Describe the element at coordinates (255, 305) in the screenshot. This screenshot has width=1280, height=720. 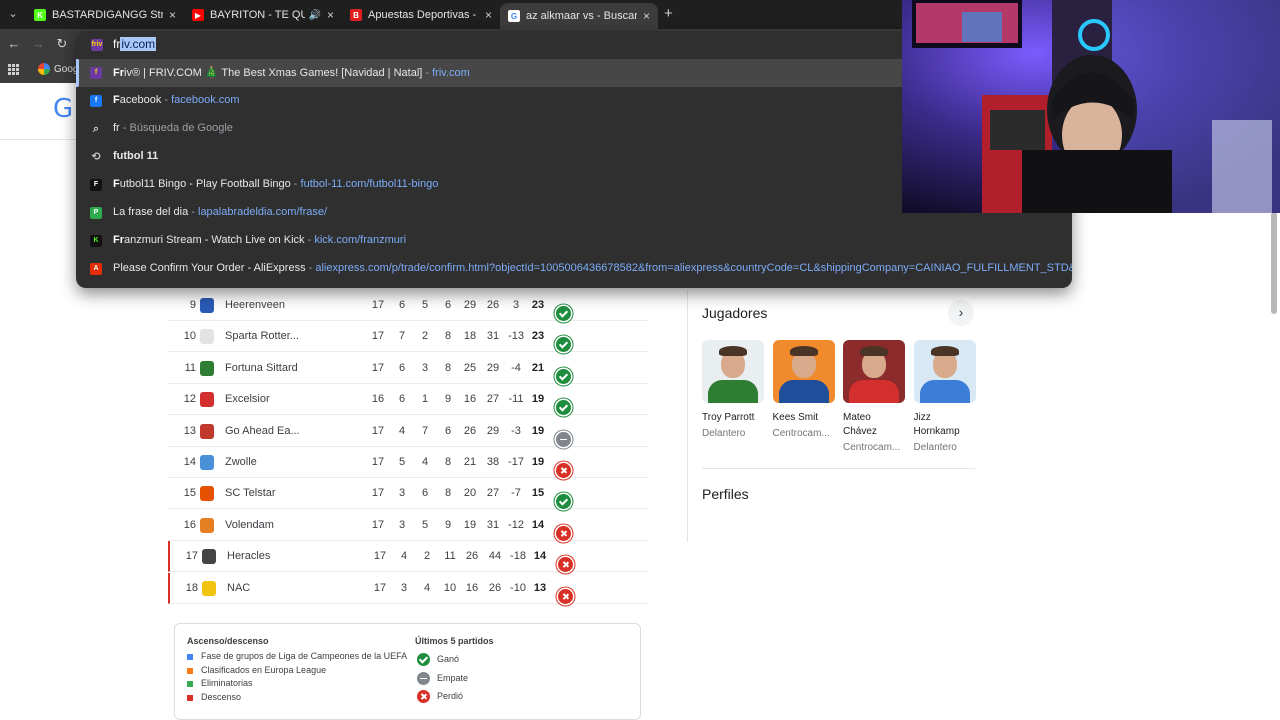
I see `team-name: Heerenveen` at that location.